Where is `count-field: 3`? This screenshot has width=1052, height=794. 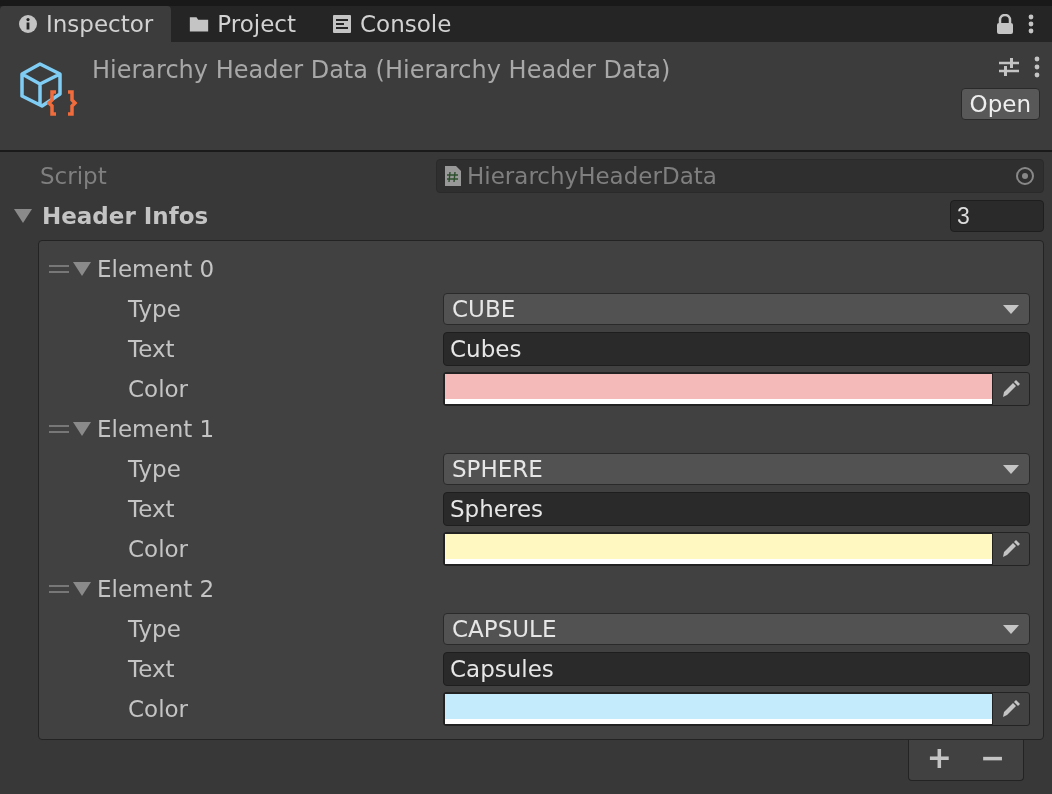
count-field: 3 is located at coordinates (997, 216).